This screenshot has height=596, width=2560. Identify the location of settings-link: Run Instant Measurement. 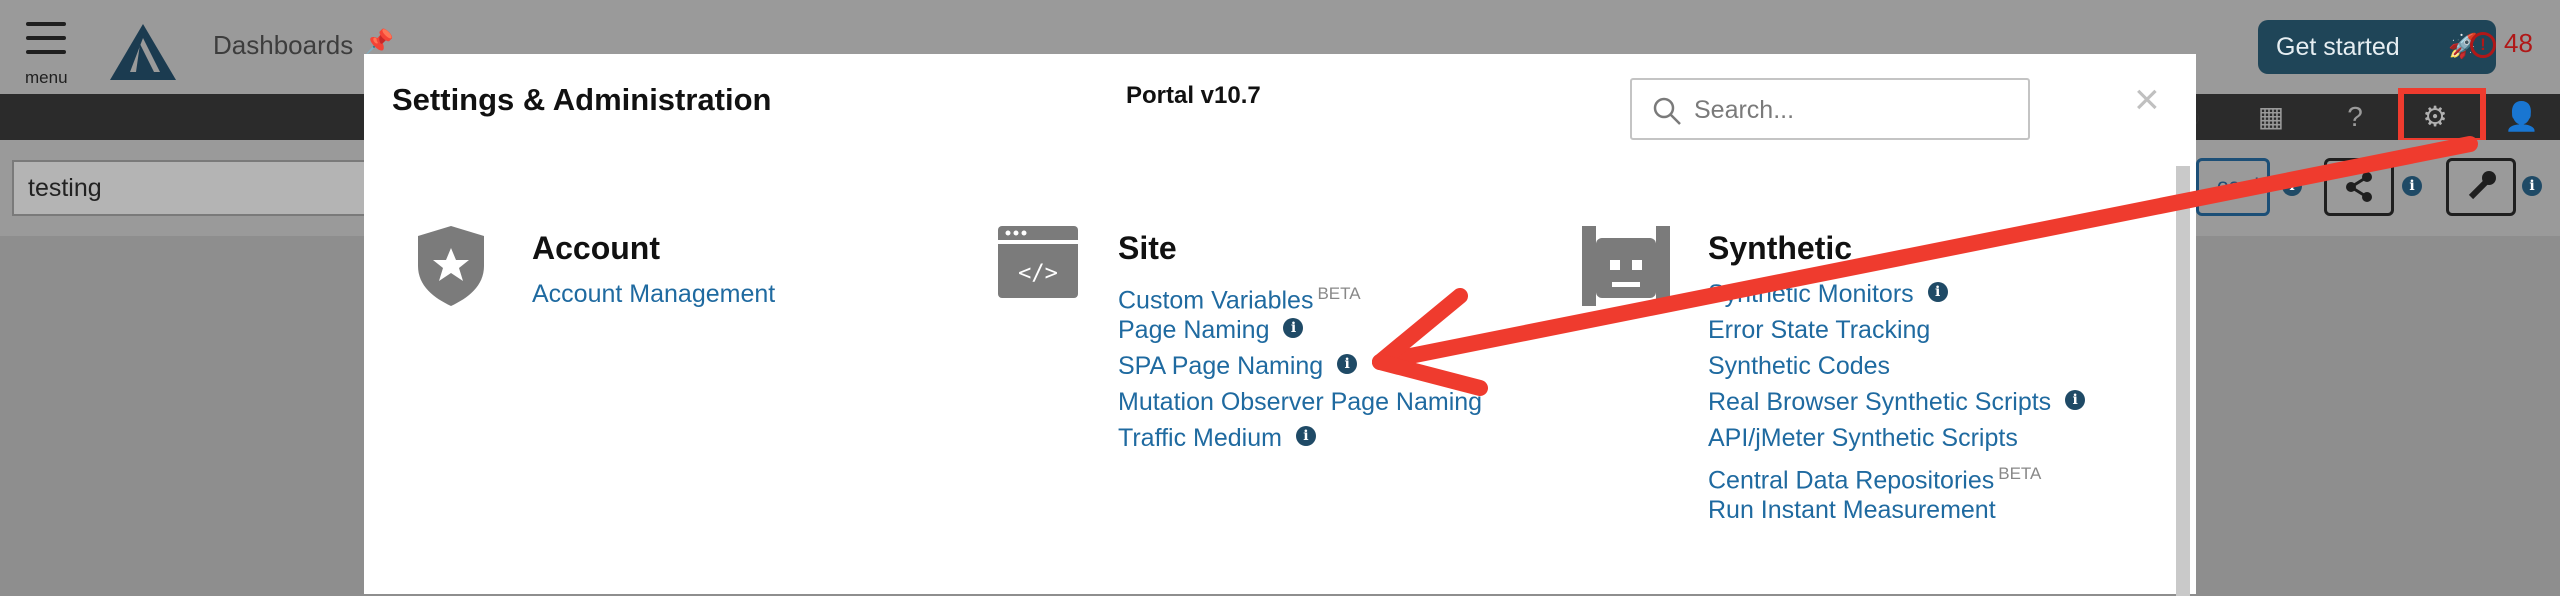
(1896, 510).